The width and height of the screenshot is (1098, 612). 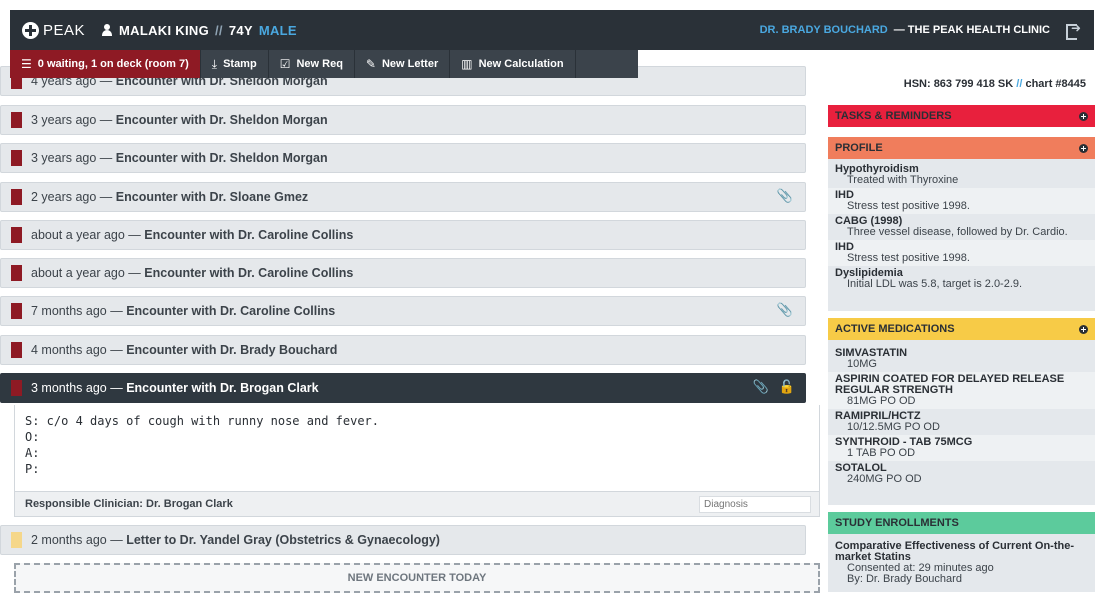 I want to click on new-calculation-label: New Calculation, so click(x=521, y=64).